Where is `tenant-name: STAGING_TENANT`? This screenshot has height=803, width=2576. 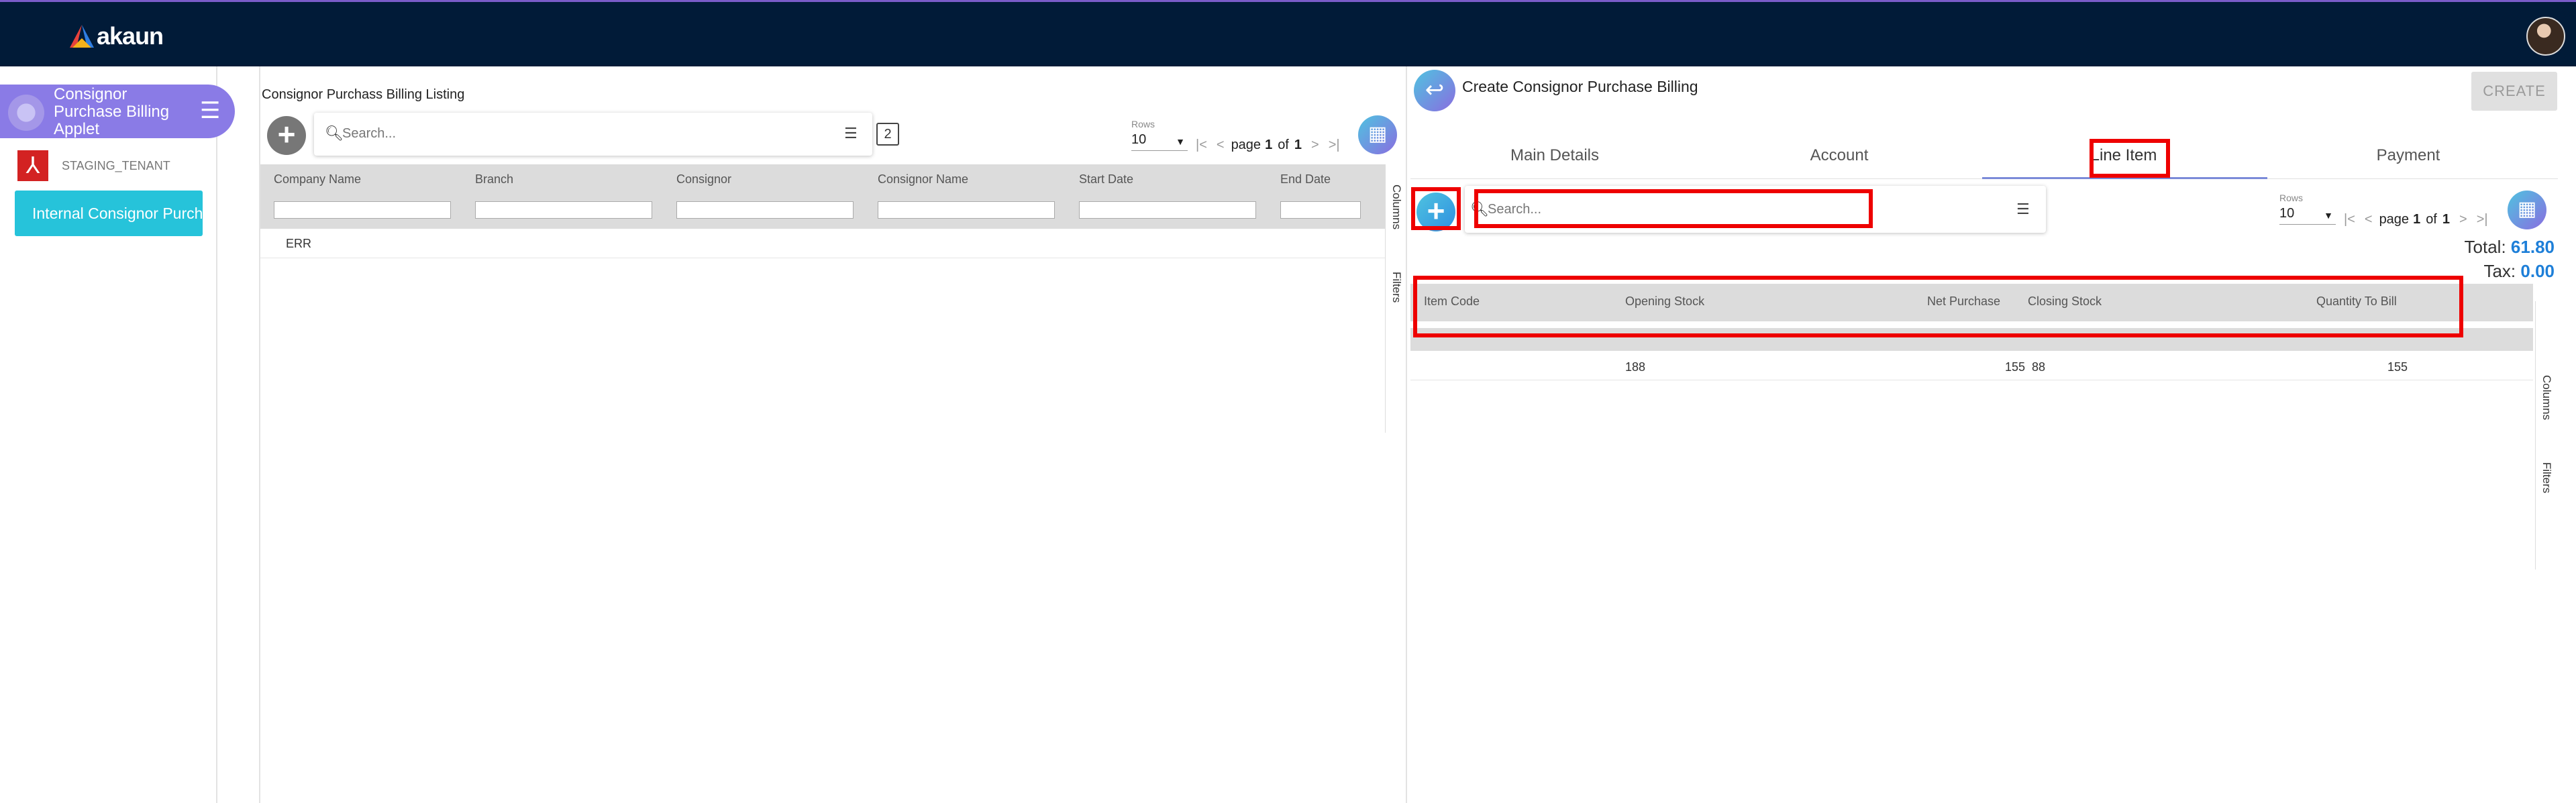 tenant-name: STAGING_TENANT is located at coordinates (116, 165).